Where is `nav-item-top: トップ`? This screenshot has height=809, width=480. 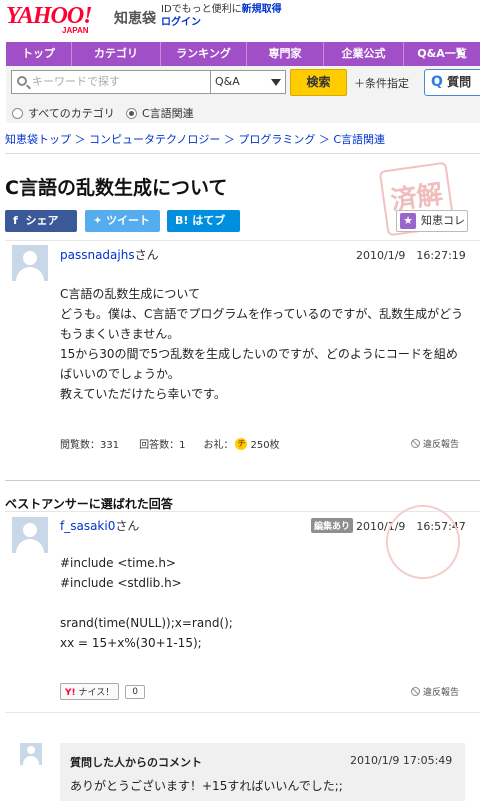
nav-item-top: トップ is located at coordinates (39, 54).